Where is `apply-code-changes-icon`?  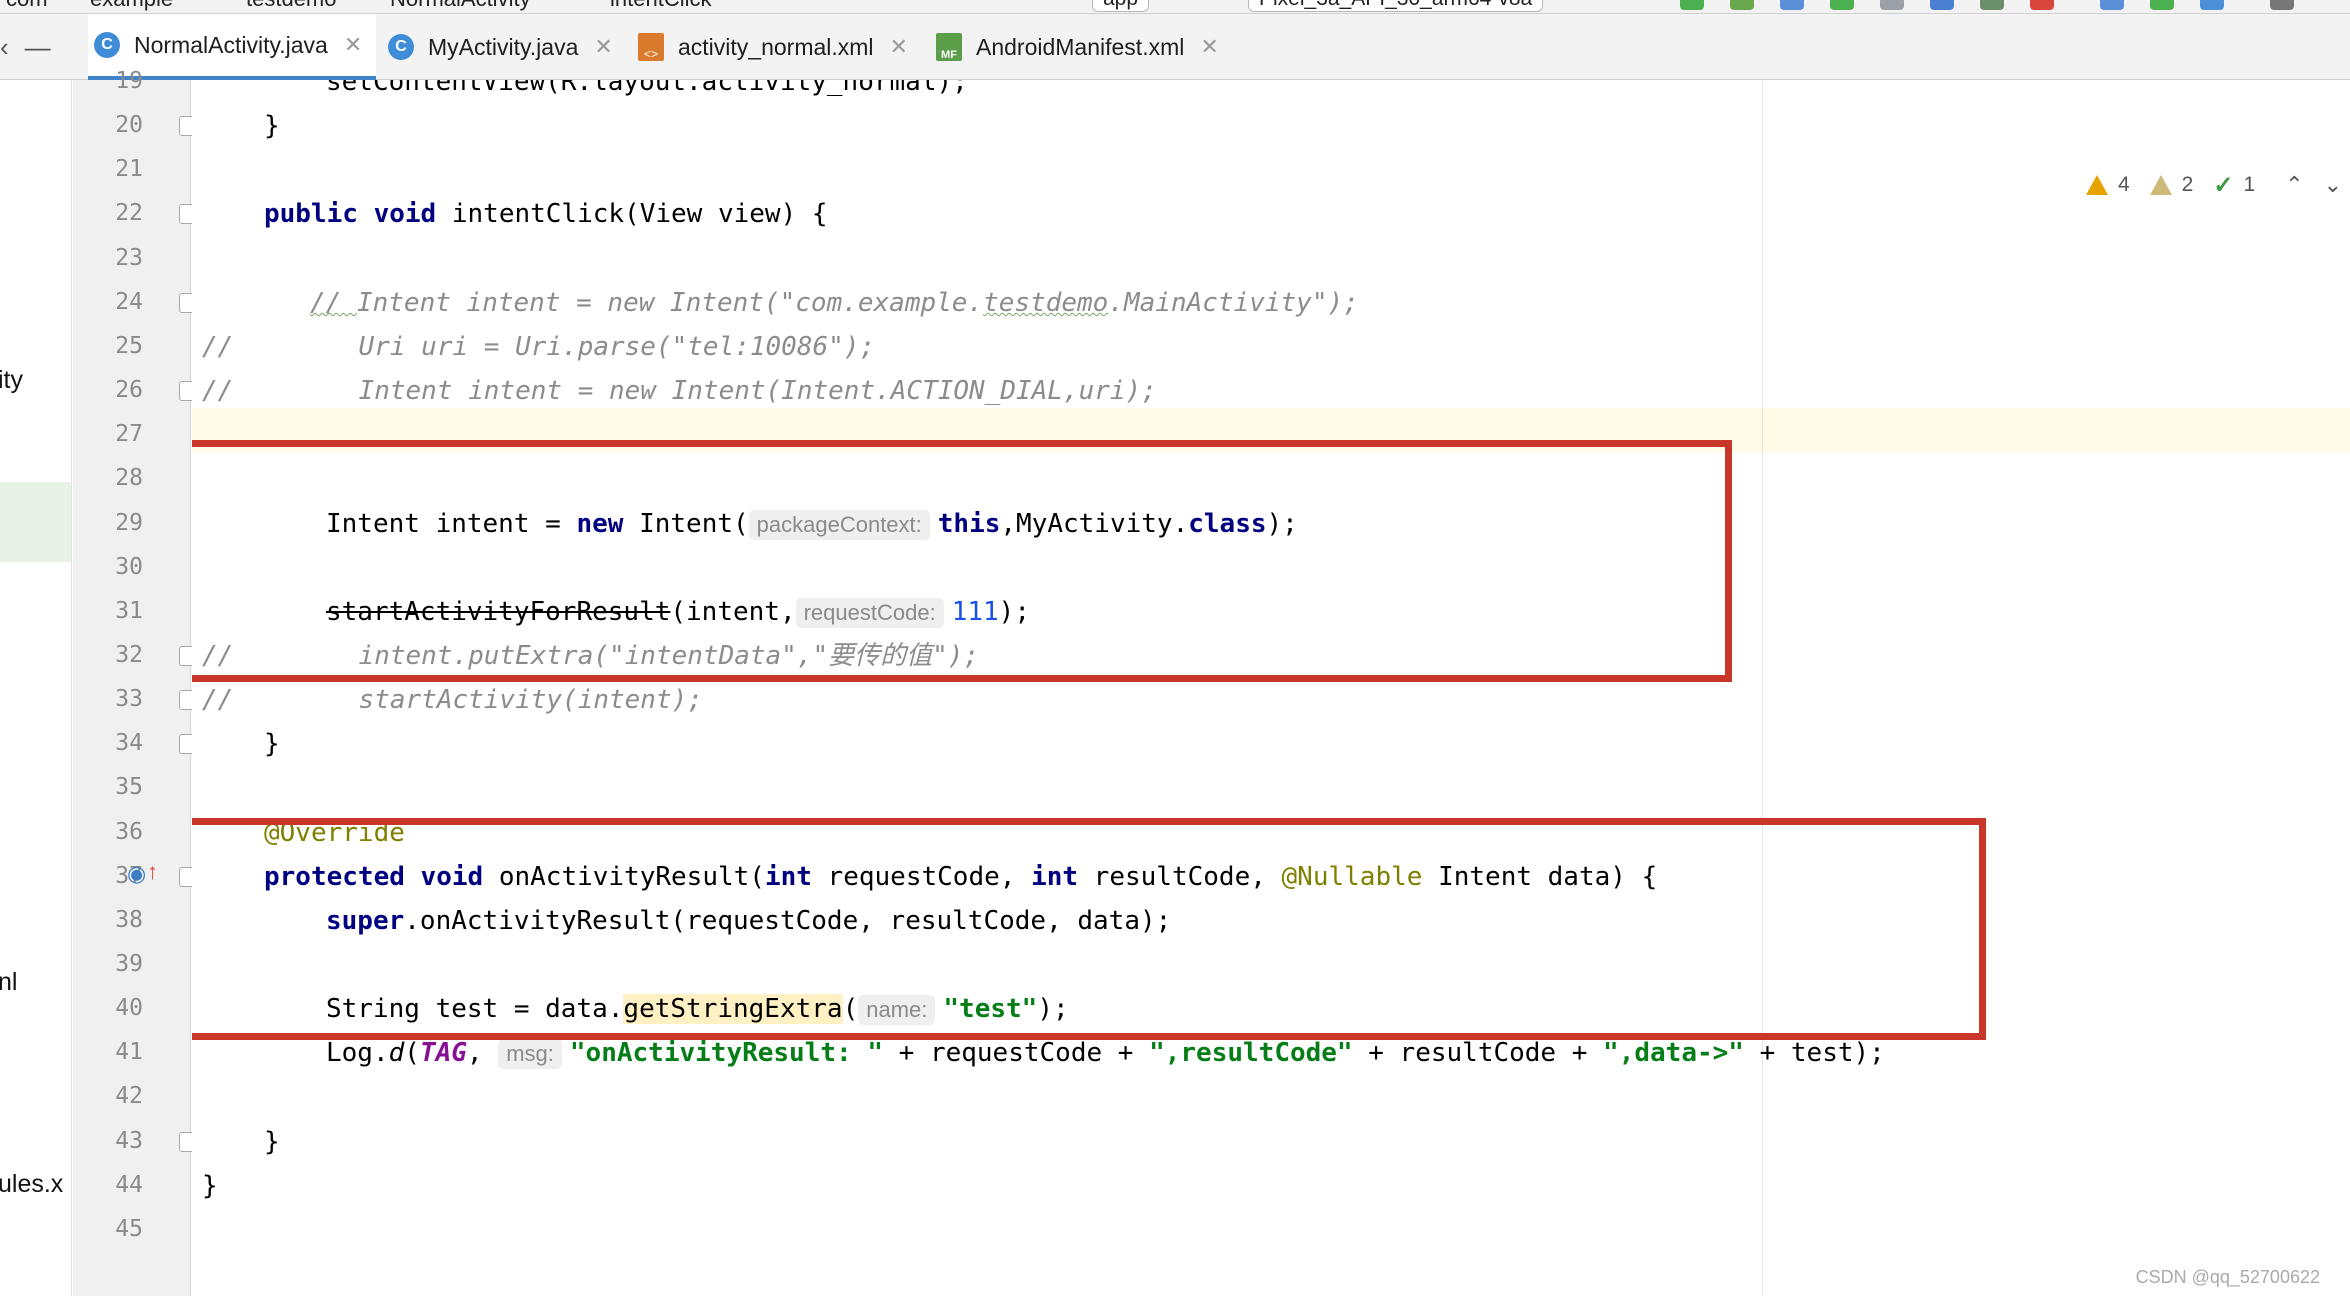 apply-code-changes-icon is located at coordinates (1792, 5).